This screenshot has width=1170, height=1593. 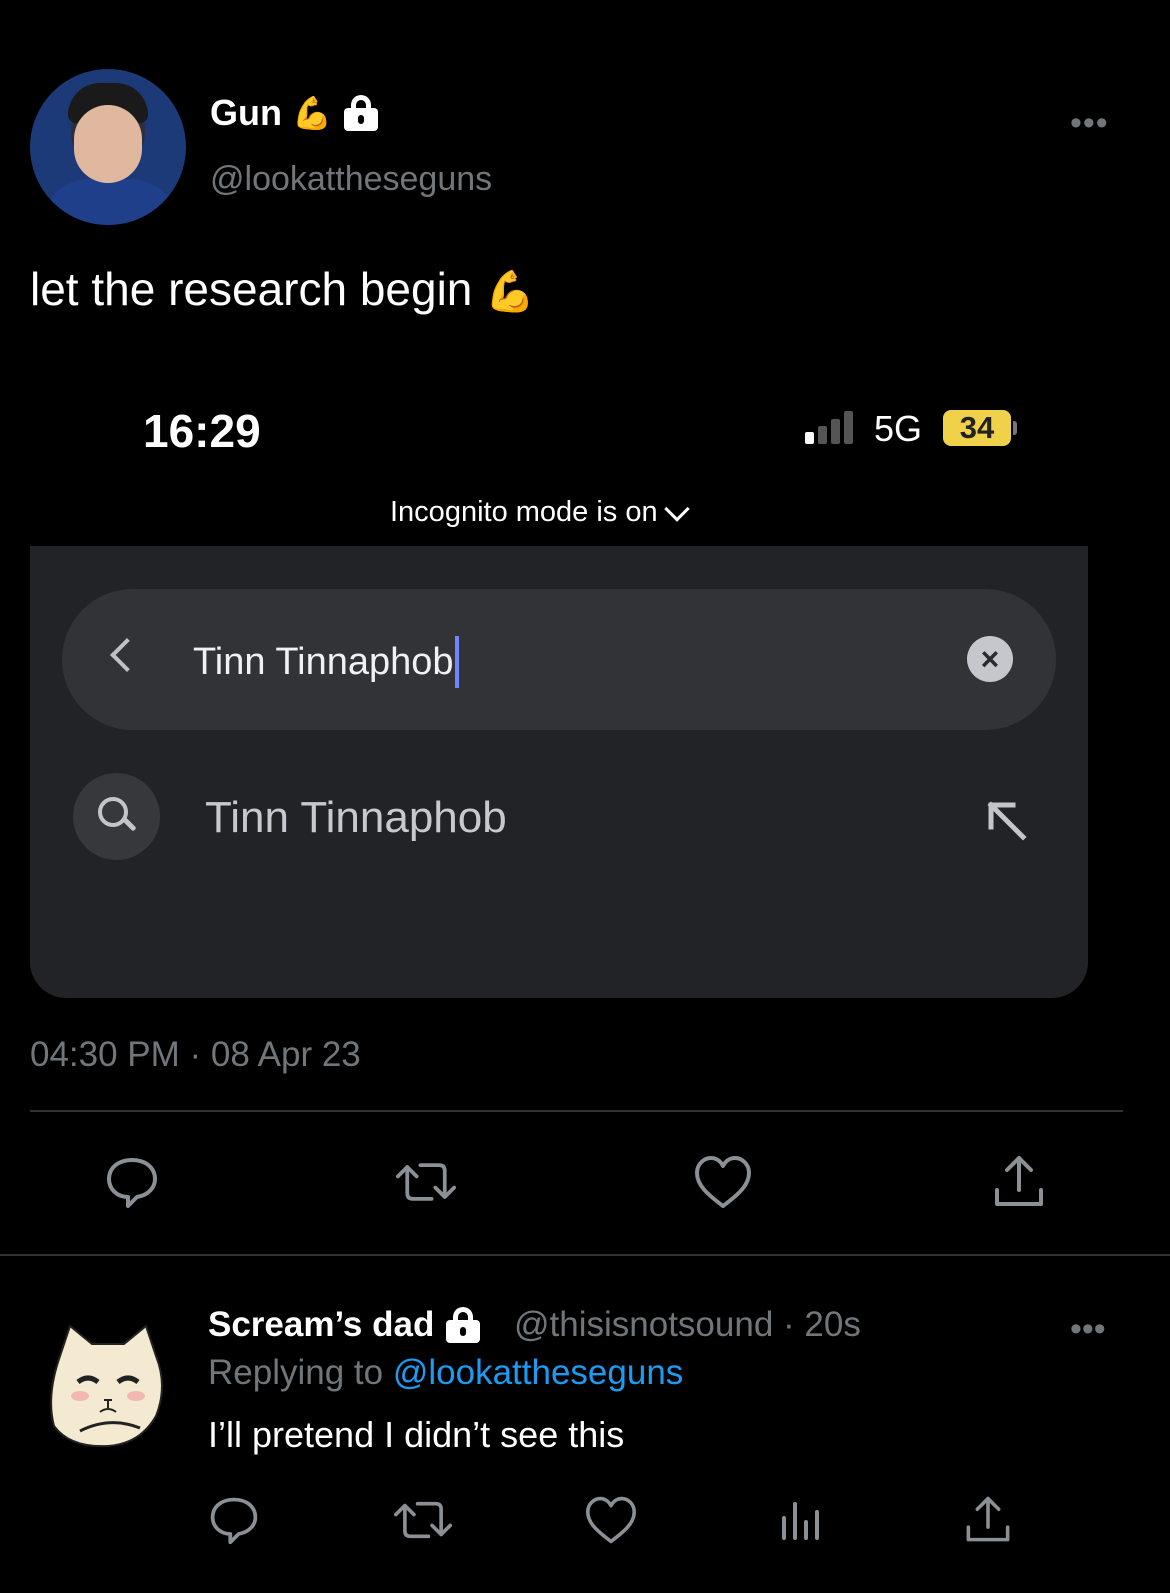 I want to click on tweet-author-name: Gun 💪, so click(x=295, y=113).